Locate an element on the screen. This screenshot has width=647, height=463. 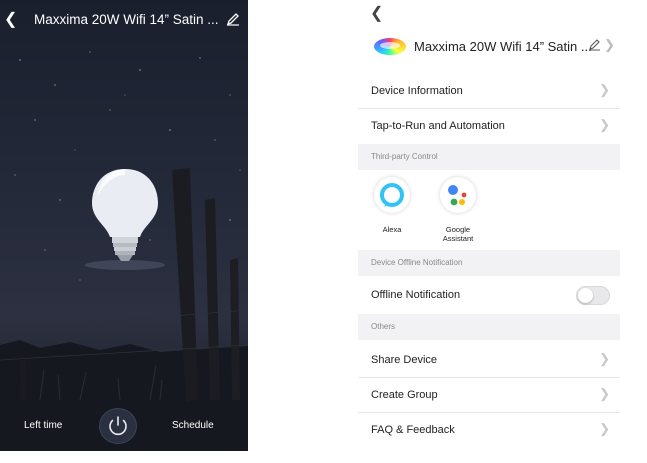
power-icon is located at coordinates (118, 426).